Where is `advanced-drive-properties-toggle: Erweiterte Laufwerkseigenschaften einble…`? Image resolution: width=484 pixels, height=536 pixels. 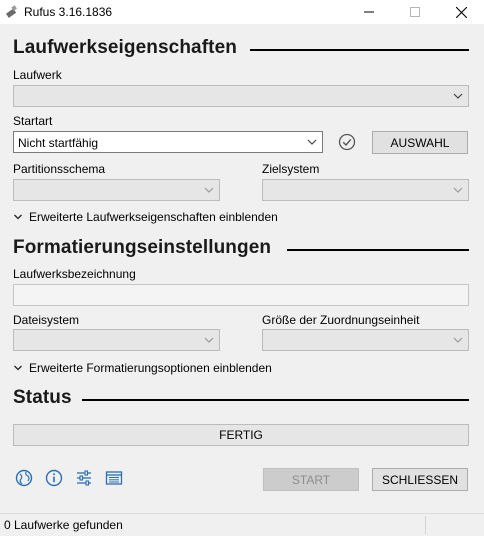
advanced-drive-properties-toggle: Erweiterte Laufwerkseigenschaften einble… is located at coordinates (145, 217).